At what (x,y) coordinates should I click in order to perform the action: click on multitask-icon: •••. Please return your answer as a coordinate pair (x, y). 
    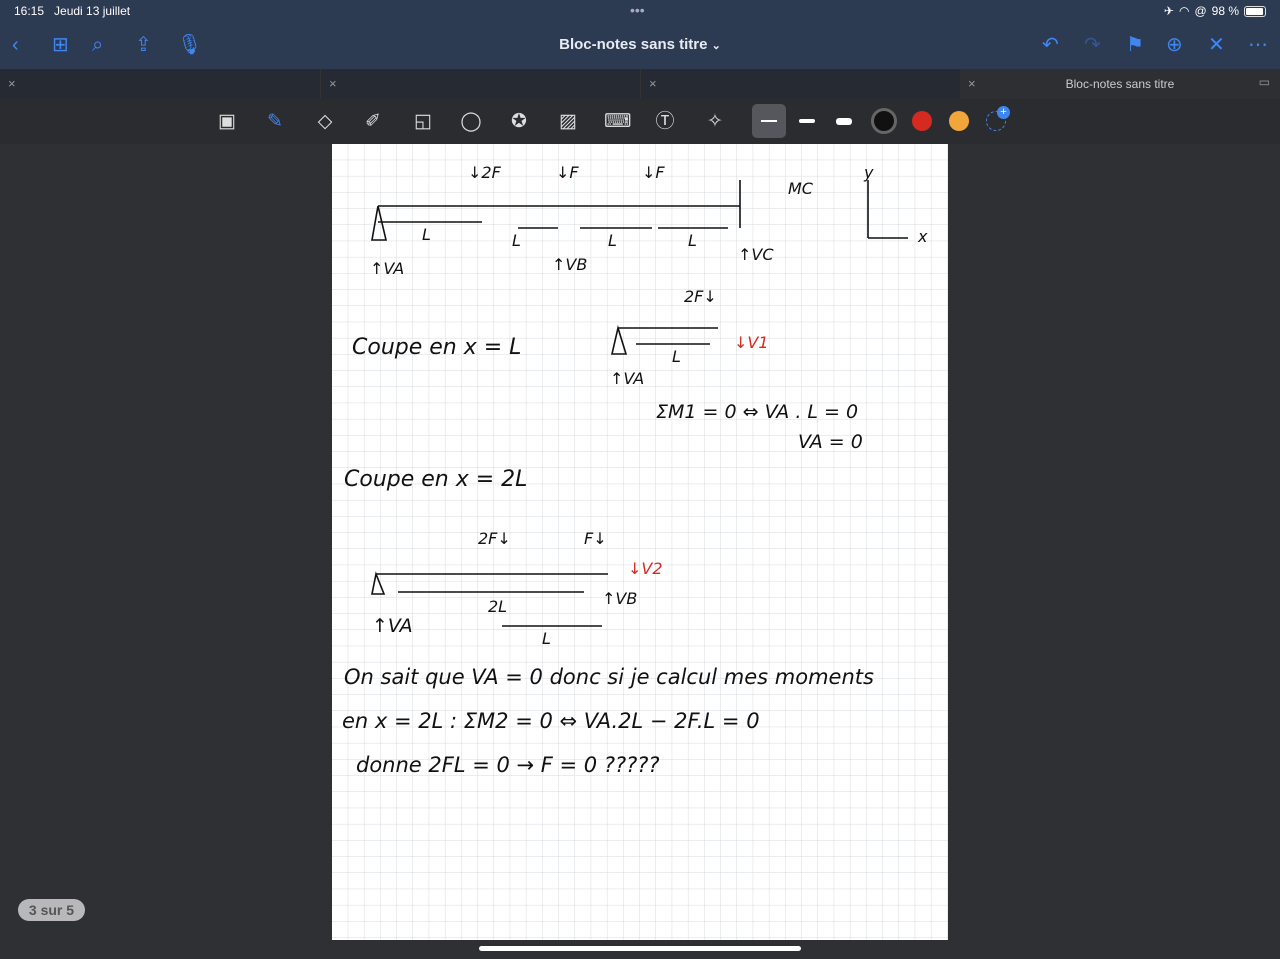
    Looking at the image, I should click on (637, 10).